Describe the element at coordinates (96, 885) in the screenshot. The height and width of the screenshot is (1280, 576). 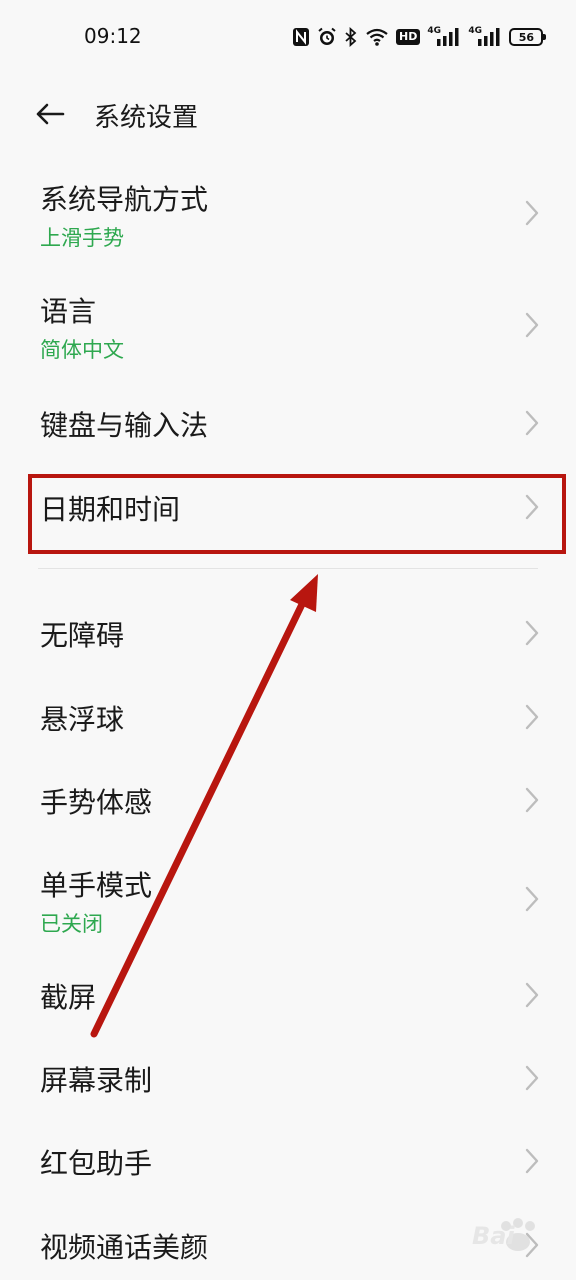
I see `setting-item-label: 单手模式` at that location.